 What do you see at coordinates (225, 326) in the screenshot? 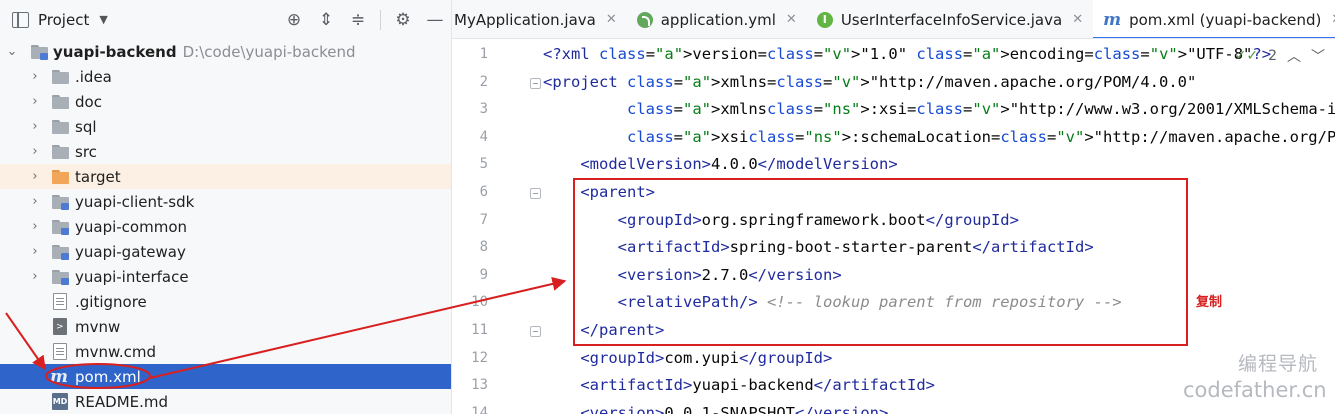
I see `tree-row-file: > mvnw` at bounding box center [225, 326].